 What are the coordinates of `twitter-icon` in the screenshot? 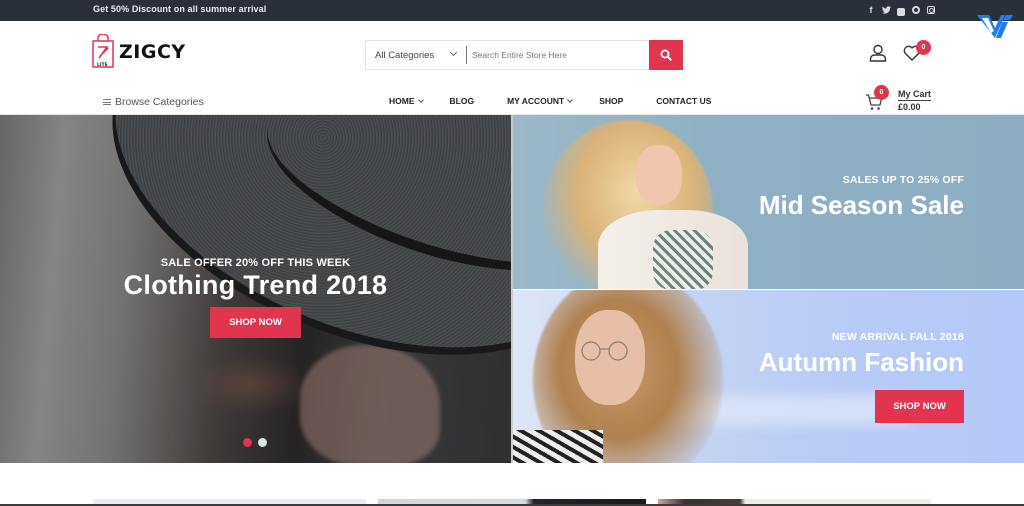 It's located at (886, 10).